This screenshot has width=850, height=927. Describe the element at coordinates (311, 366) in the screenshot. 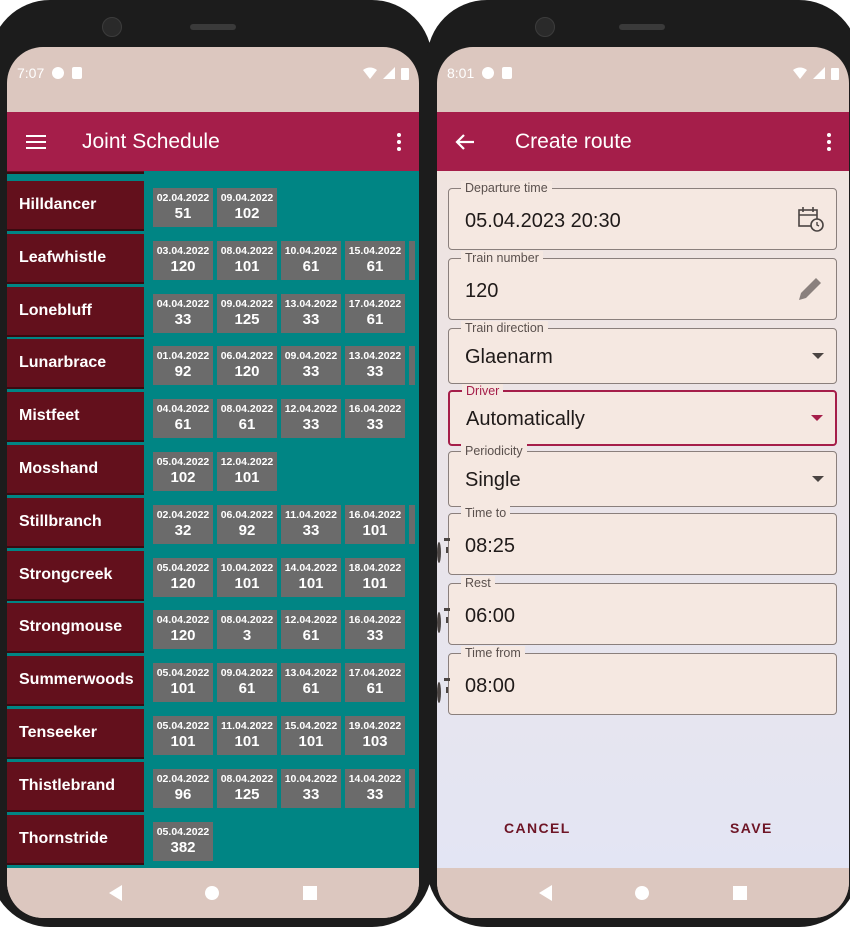

I see `schedule-cell: 09.04.2022 33` at that location.